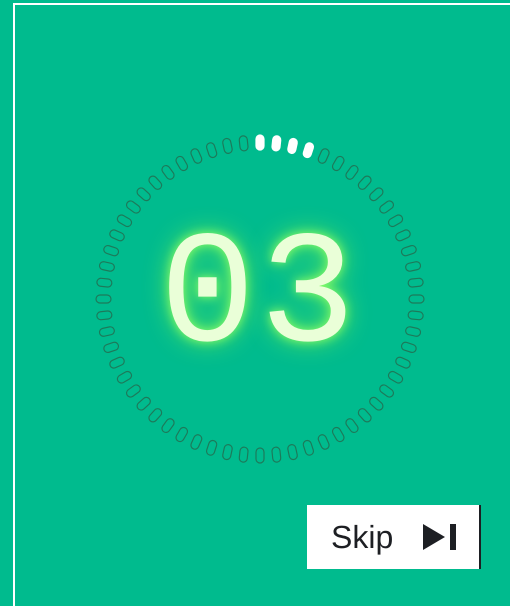  Describe the element at coordinates (440, 537) in the screenshot. I see `skip-next-icon` at that location.